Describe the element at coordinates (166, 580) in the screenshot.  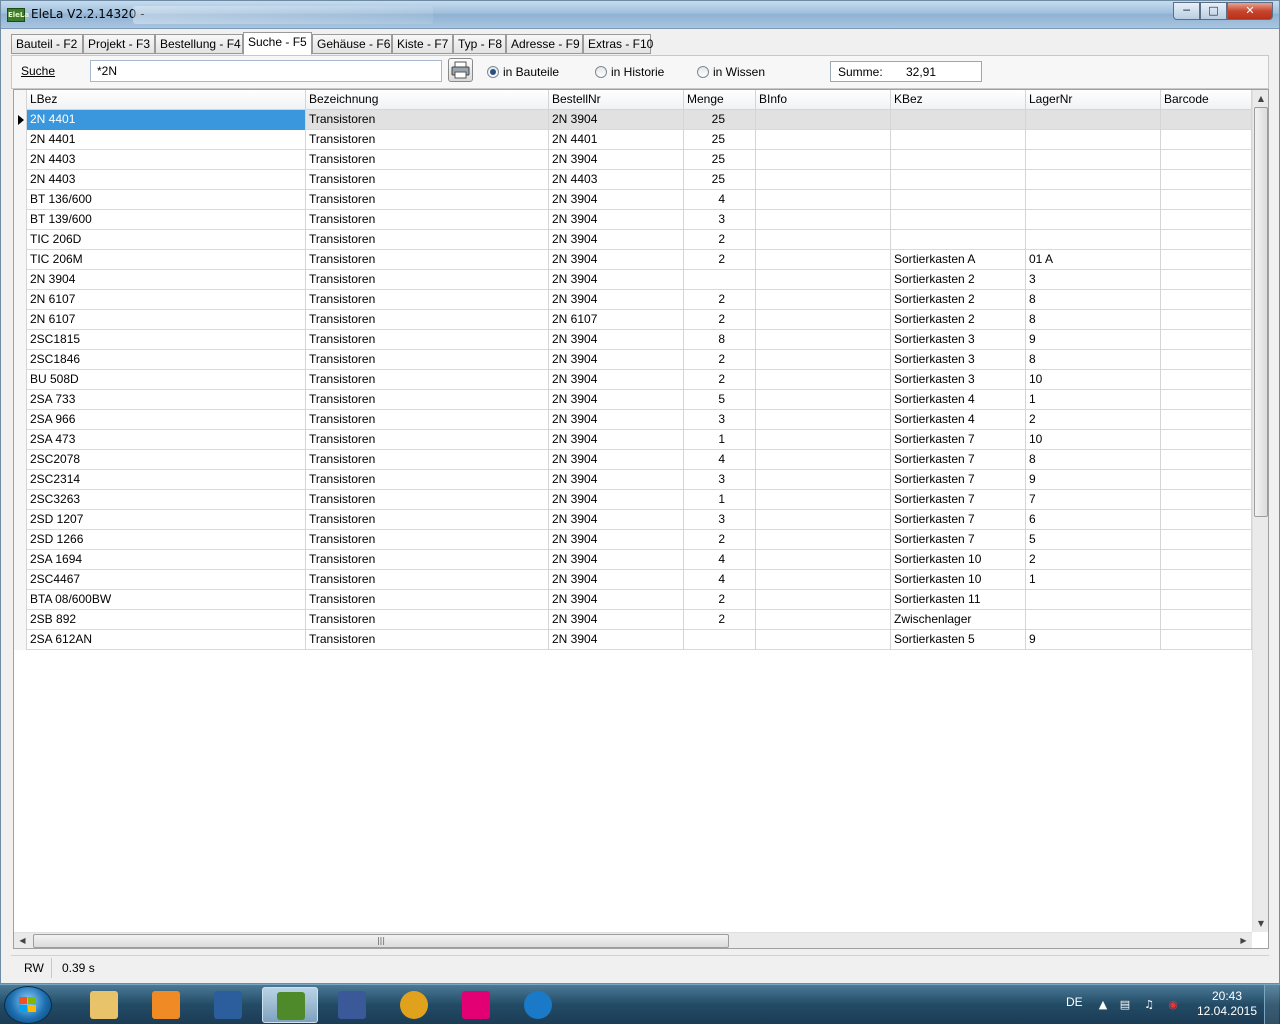
I see `cell-lbez: 2SC4467` at that location.